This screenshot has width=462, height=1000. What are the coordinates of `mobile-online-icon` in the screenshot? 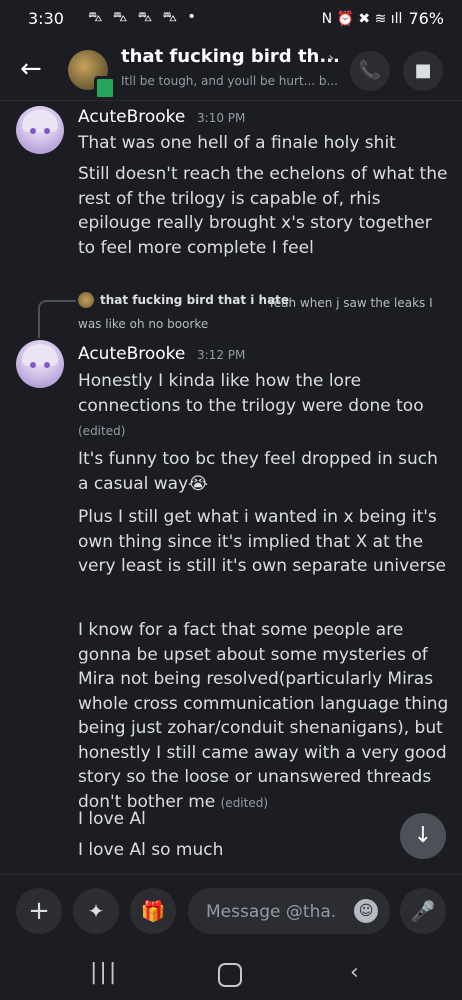 It's located at (105, 88).